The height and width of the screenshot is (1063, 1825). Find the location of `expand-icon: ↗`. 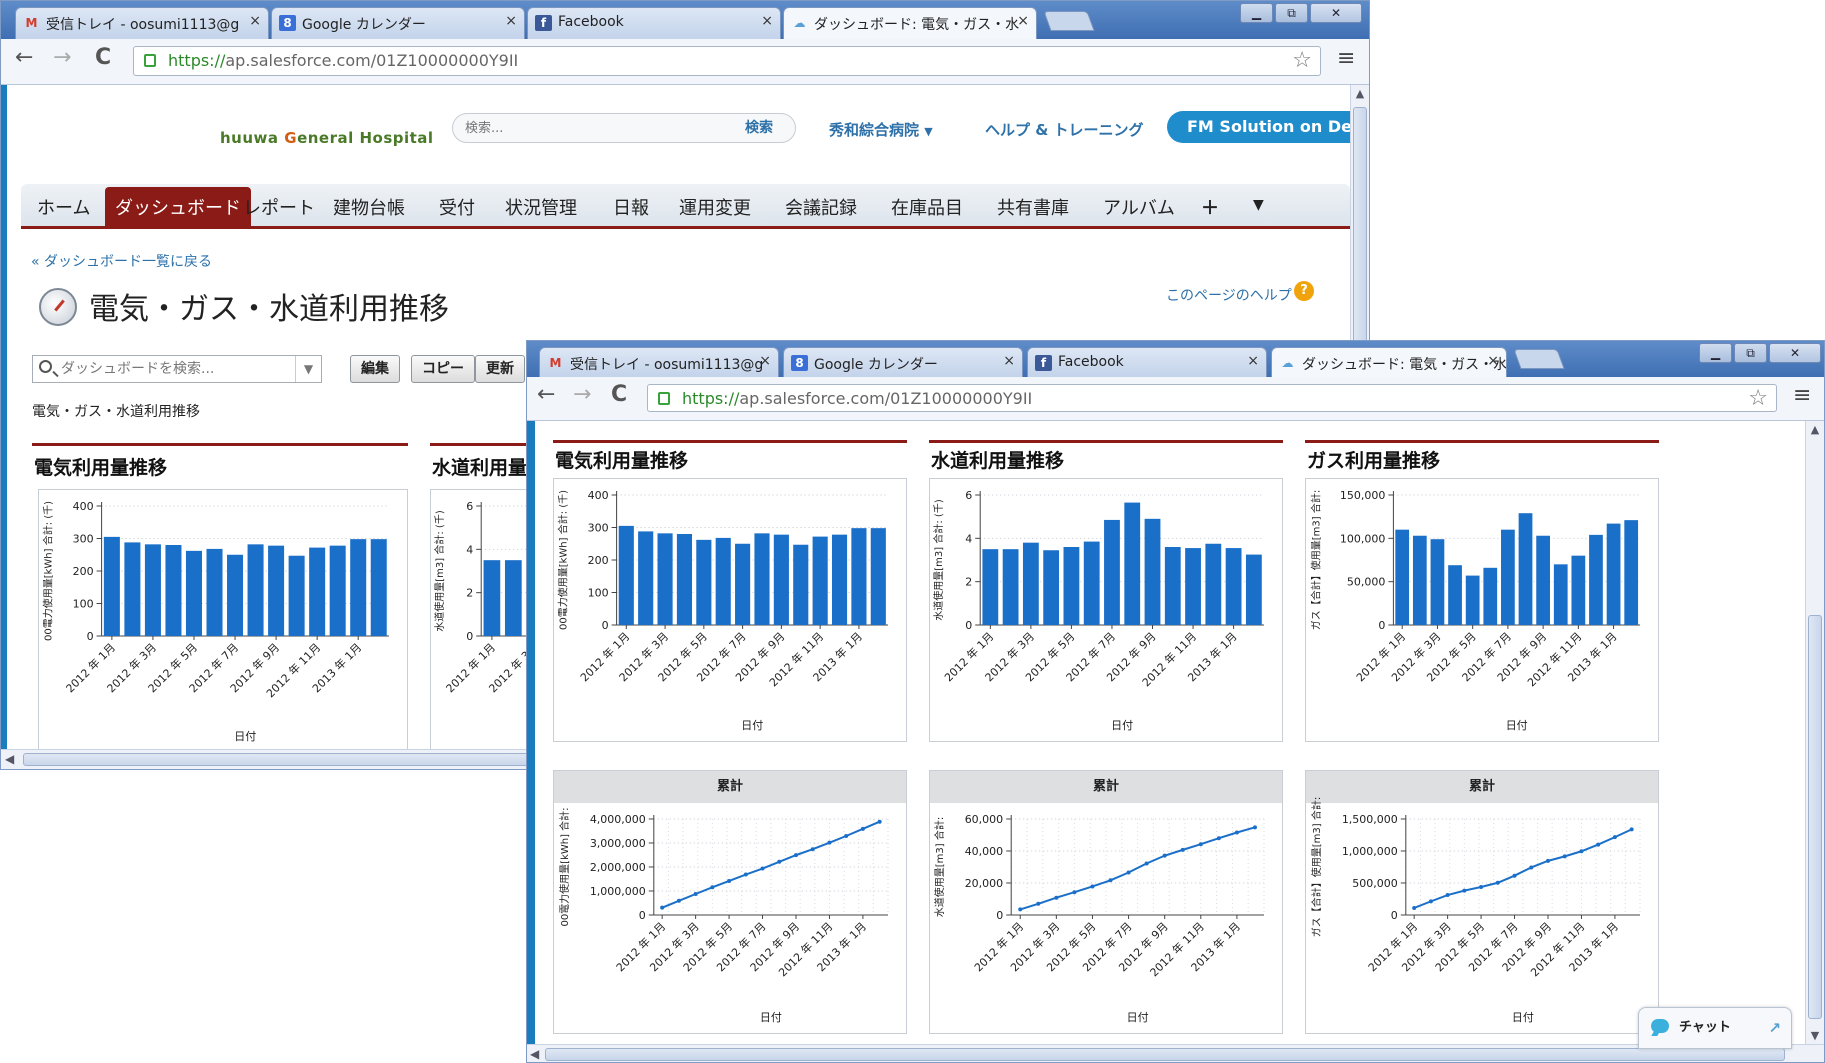

expand-icon: ↗ is located at coordinates (1774, 1028).